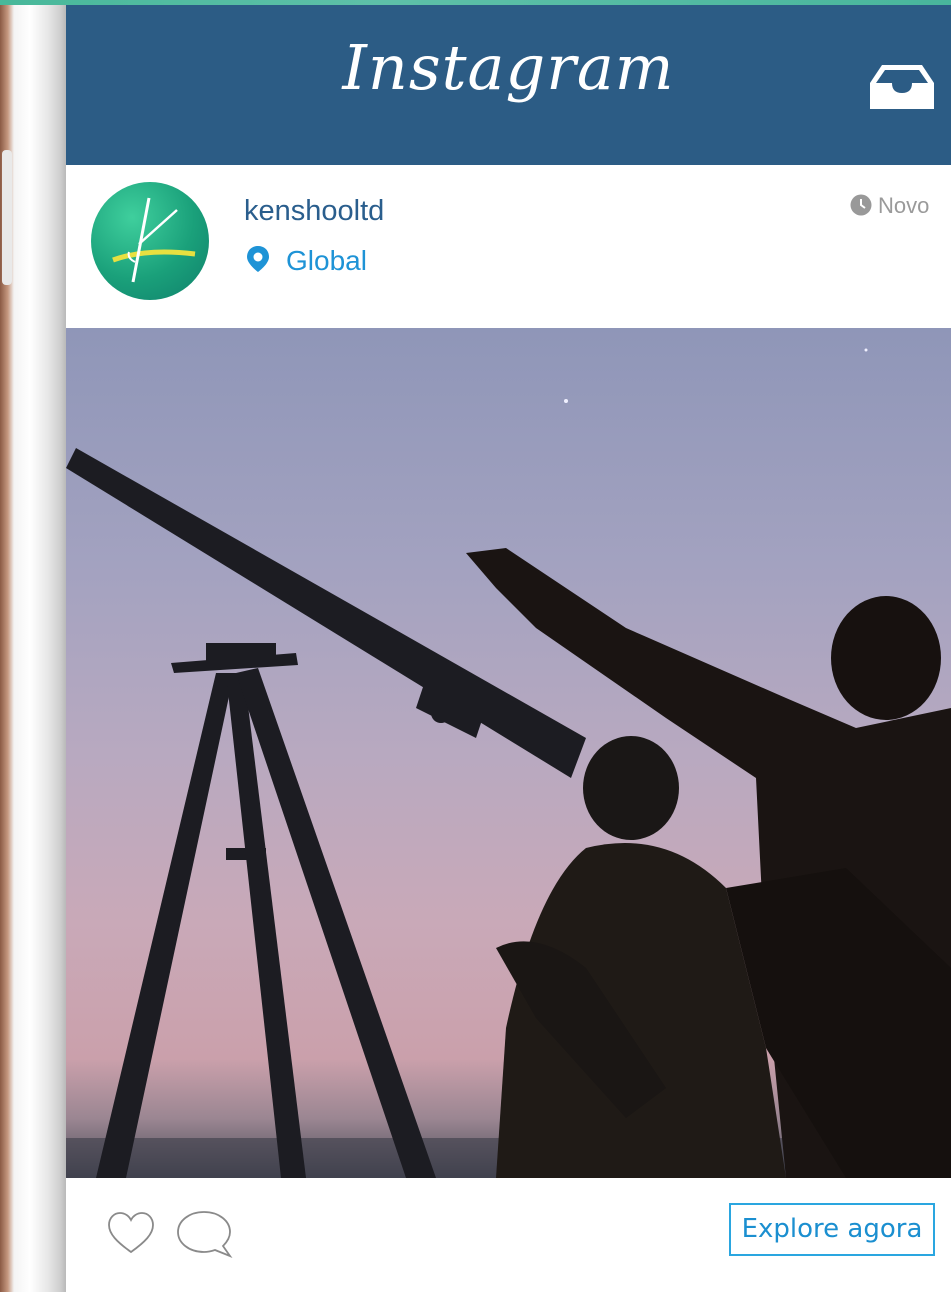 Image resolution: width=951 pixels, height=1292 pixels. Describe the element at coordinates (204, 1234) in the screenshot. I see `comment-icon` at that location.